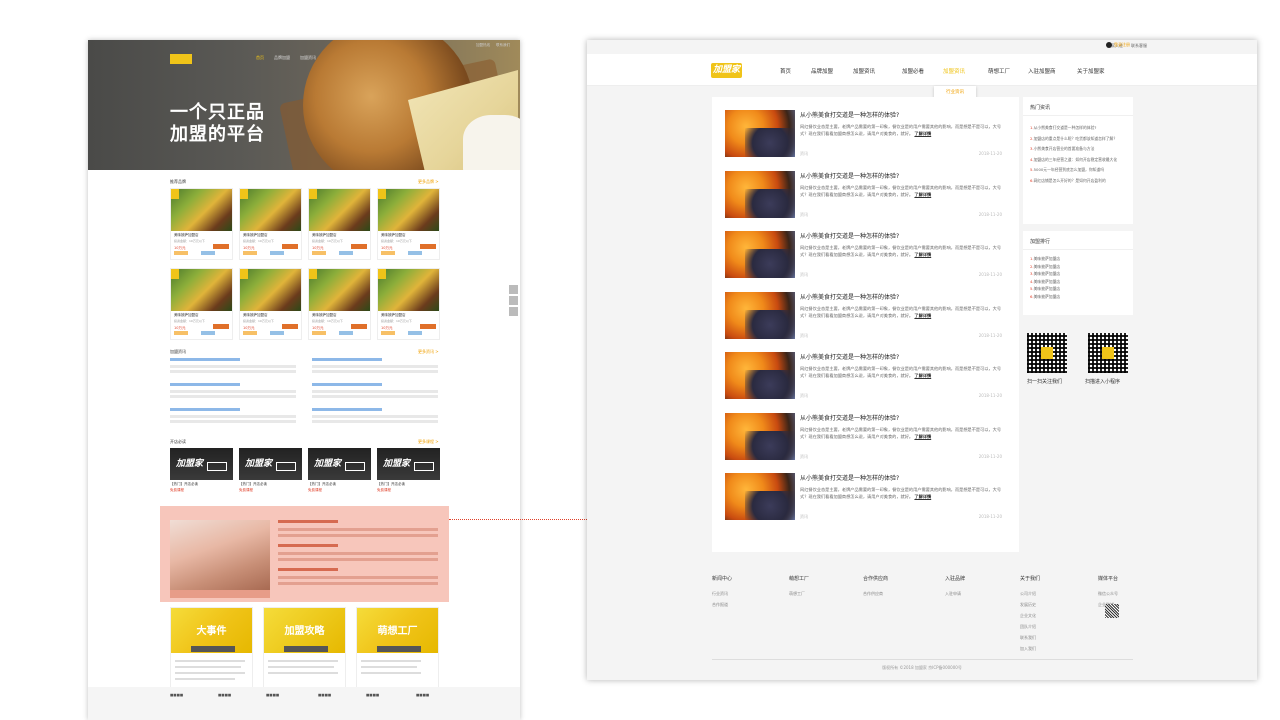 The width and height of the screenshot is (1280, 720). I want to click on promo-card-factory: 萌想工厂, so click(397, 650).